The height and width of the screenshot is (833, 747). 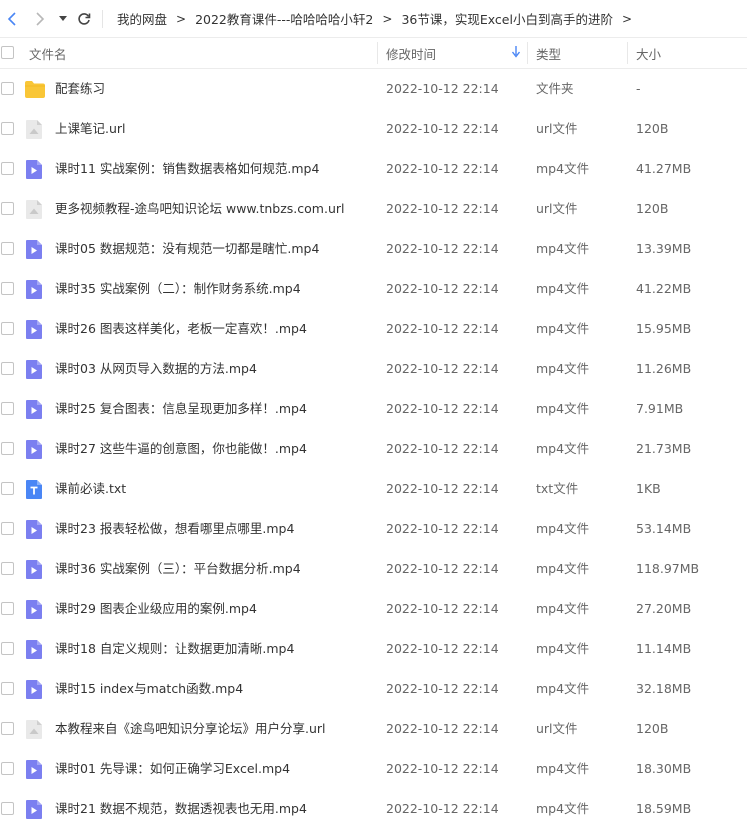 I want to click on breadcrumb-item: 2022教育课件---哈哈哈哈小轩2, so click(x=284, y=18).